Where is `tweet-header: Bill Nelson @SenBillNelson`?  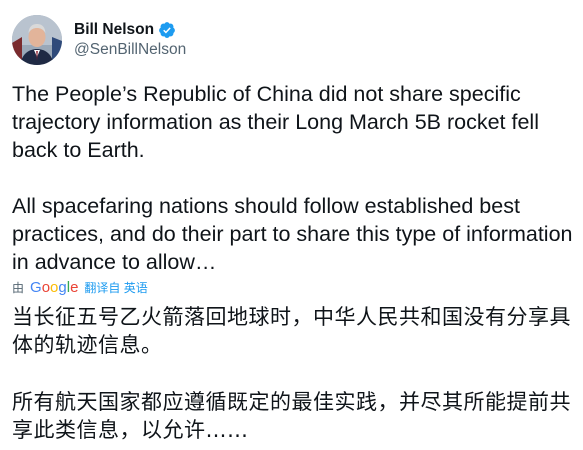 tweet-header: Bill Nelson @SenBillNelson is located at coordinates (99, 40).